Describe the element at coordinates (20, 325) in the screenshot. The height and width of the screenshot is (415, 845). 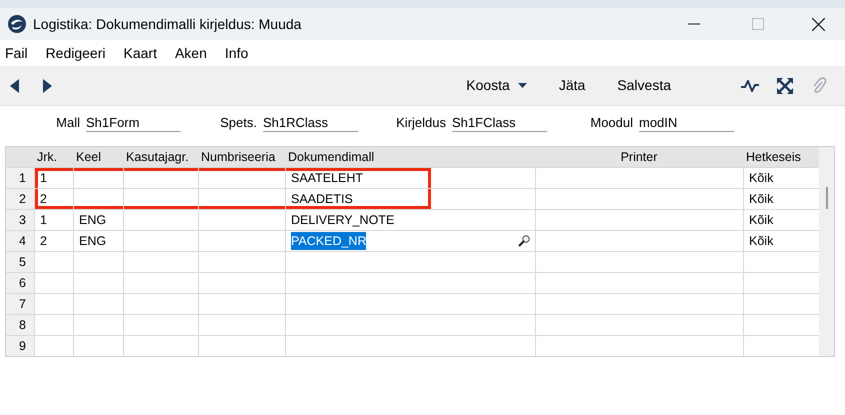
I see `row-number: 8` at that location.